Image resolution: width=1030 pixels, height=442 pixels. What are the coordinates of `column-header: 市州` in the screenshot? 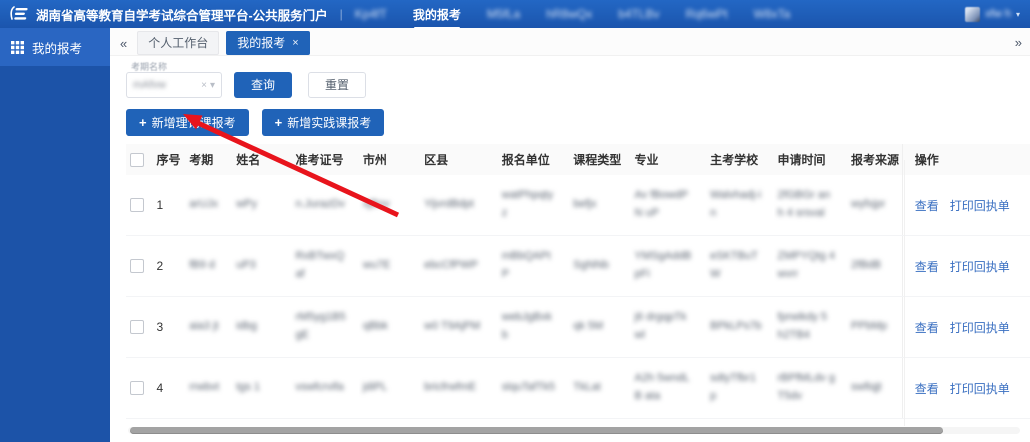 It's located at (389, 159).